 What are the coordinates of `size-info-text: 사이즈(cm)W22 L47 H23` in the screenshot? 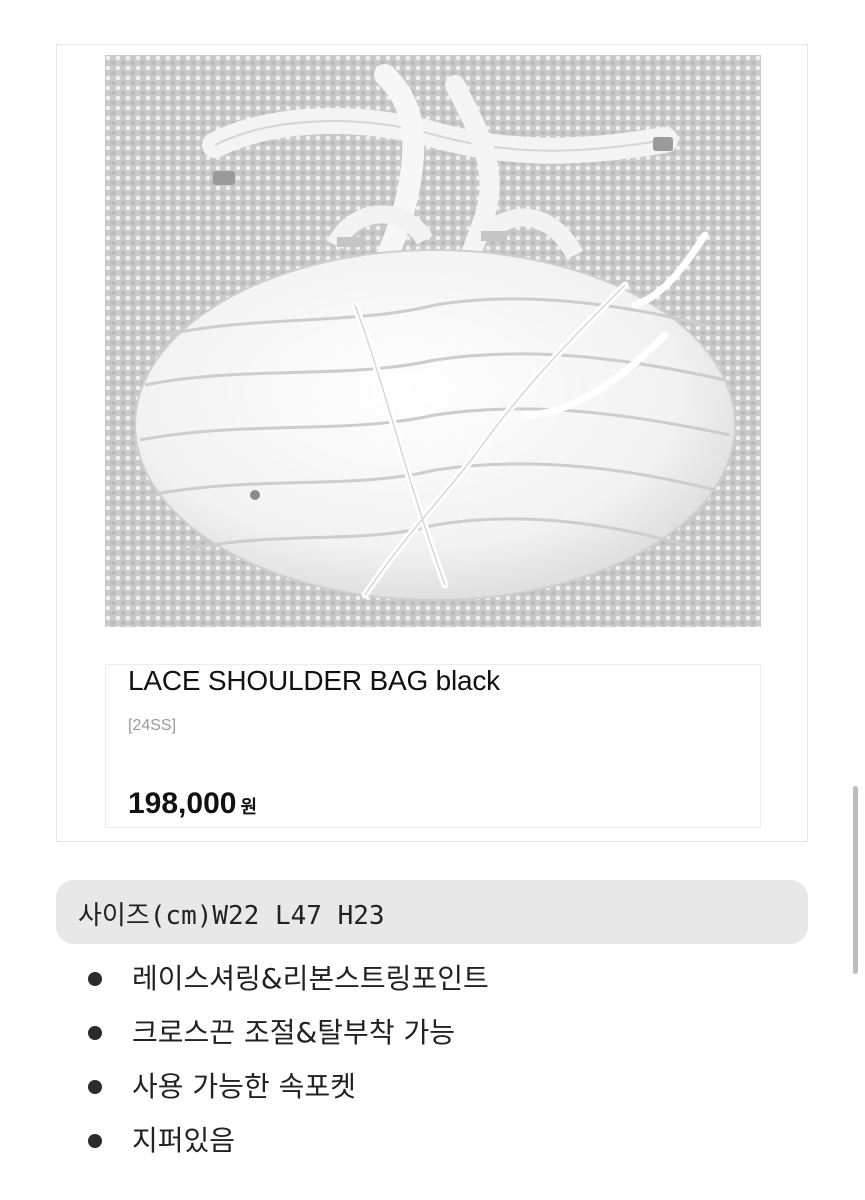 It's located at (231, 916).